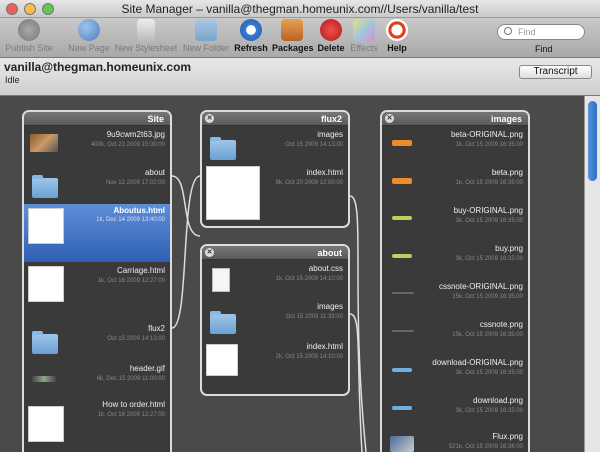  I want to click on column-flux2-title: ✕ flux2, so click(275, 119).